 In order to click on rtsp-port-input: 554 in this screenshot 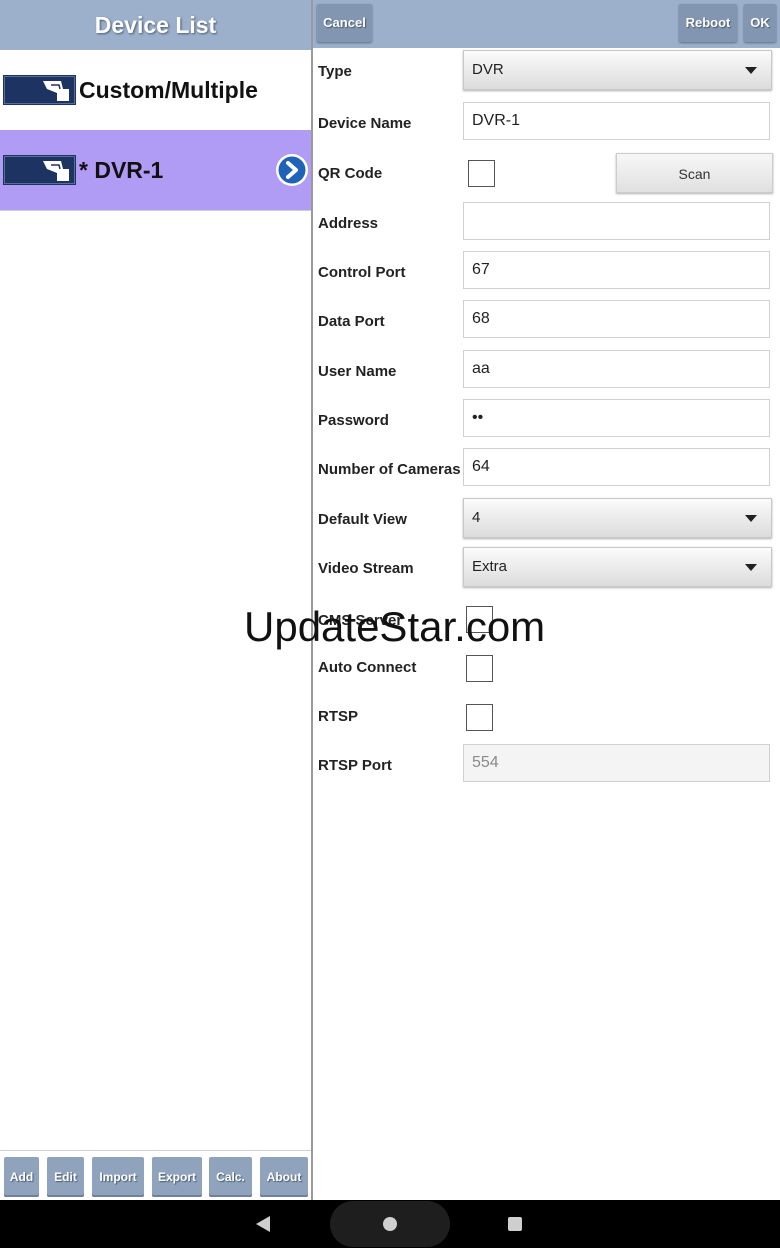, I will do `click(616, 763)`.